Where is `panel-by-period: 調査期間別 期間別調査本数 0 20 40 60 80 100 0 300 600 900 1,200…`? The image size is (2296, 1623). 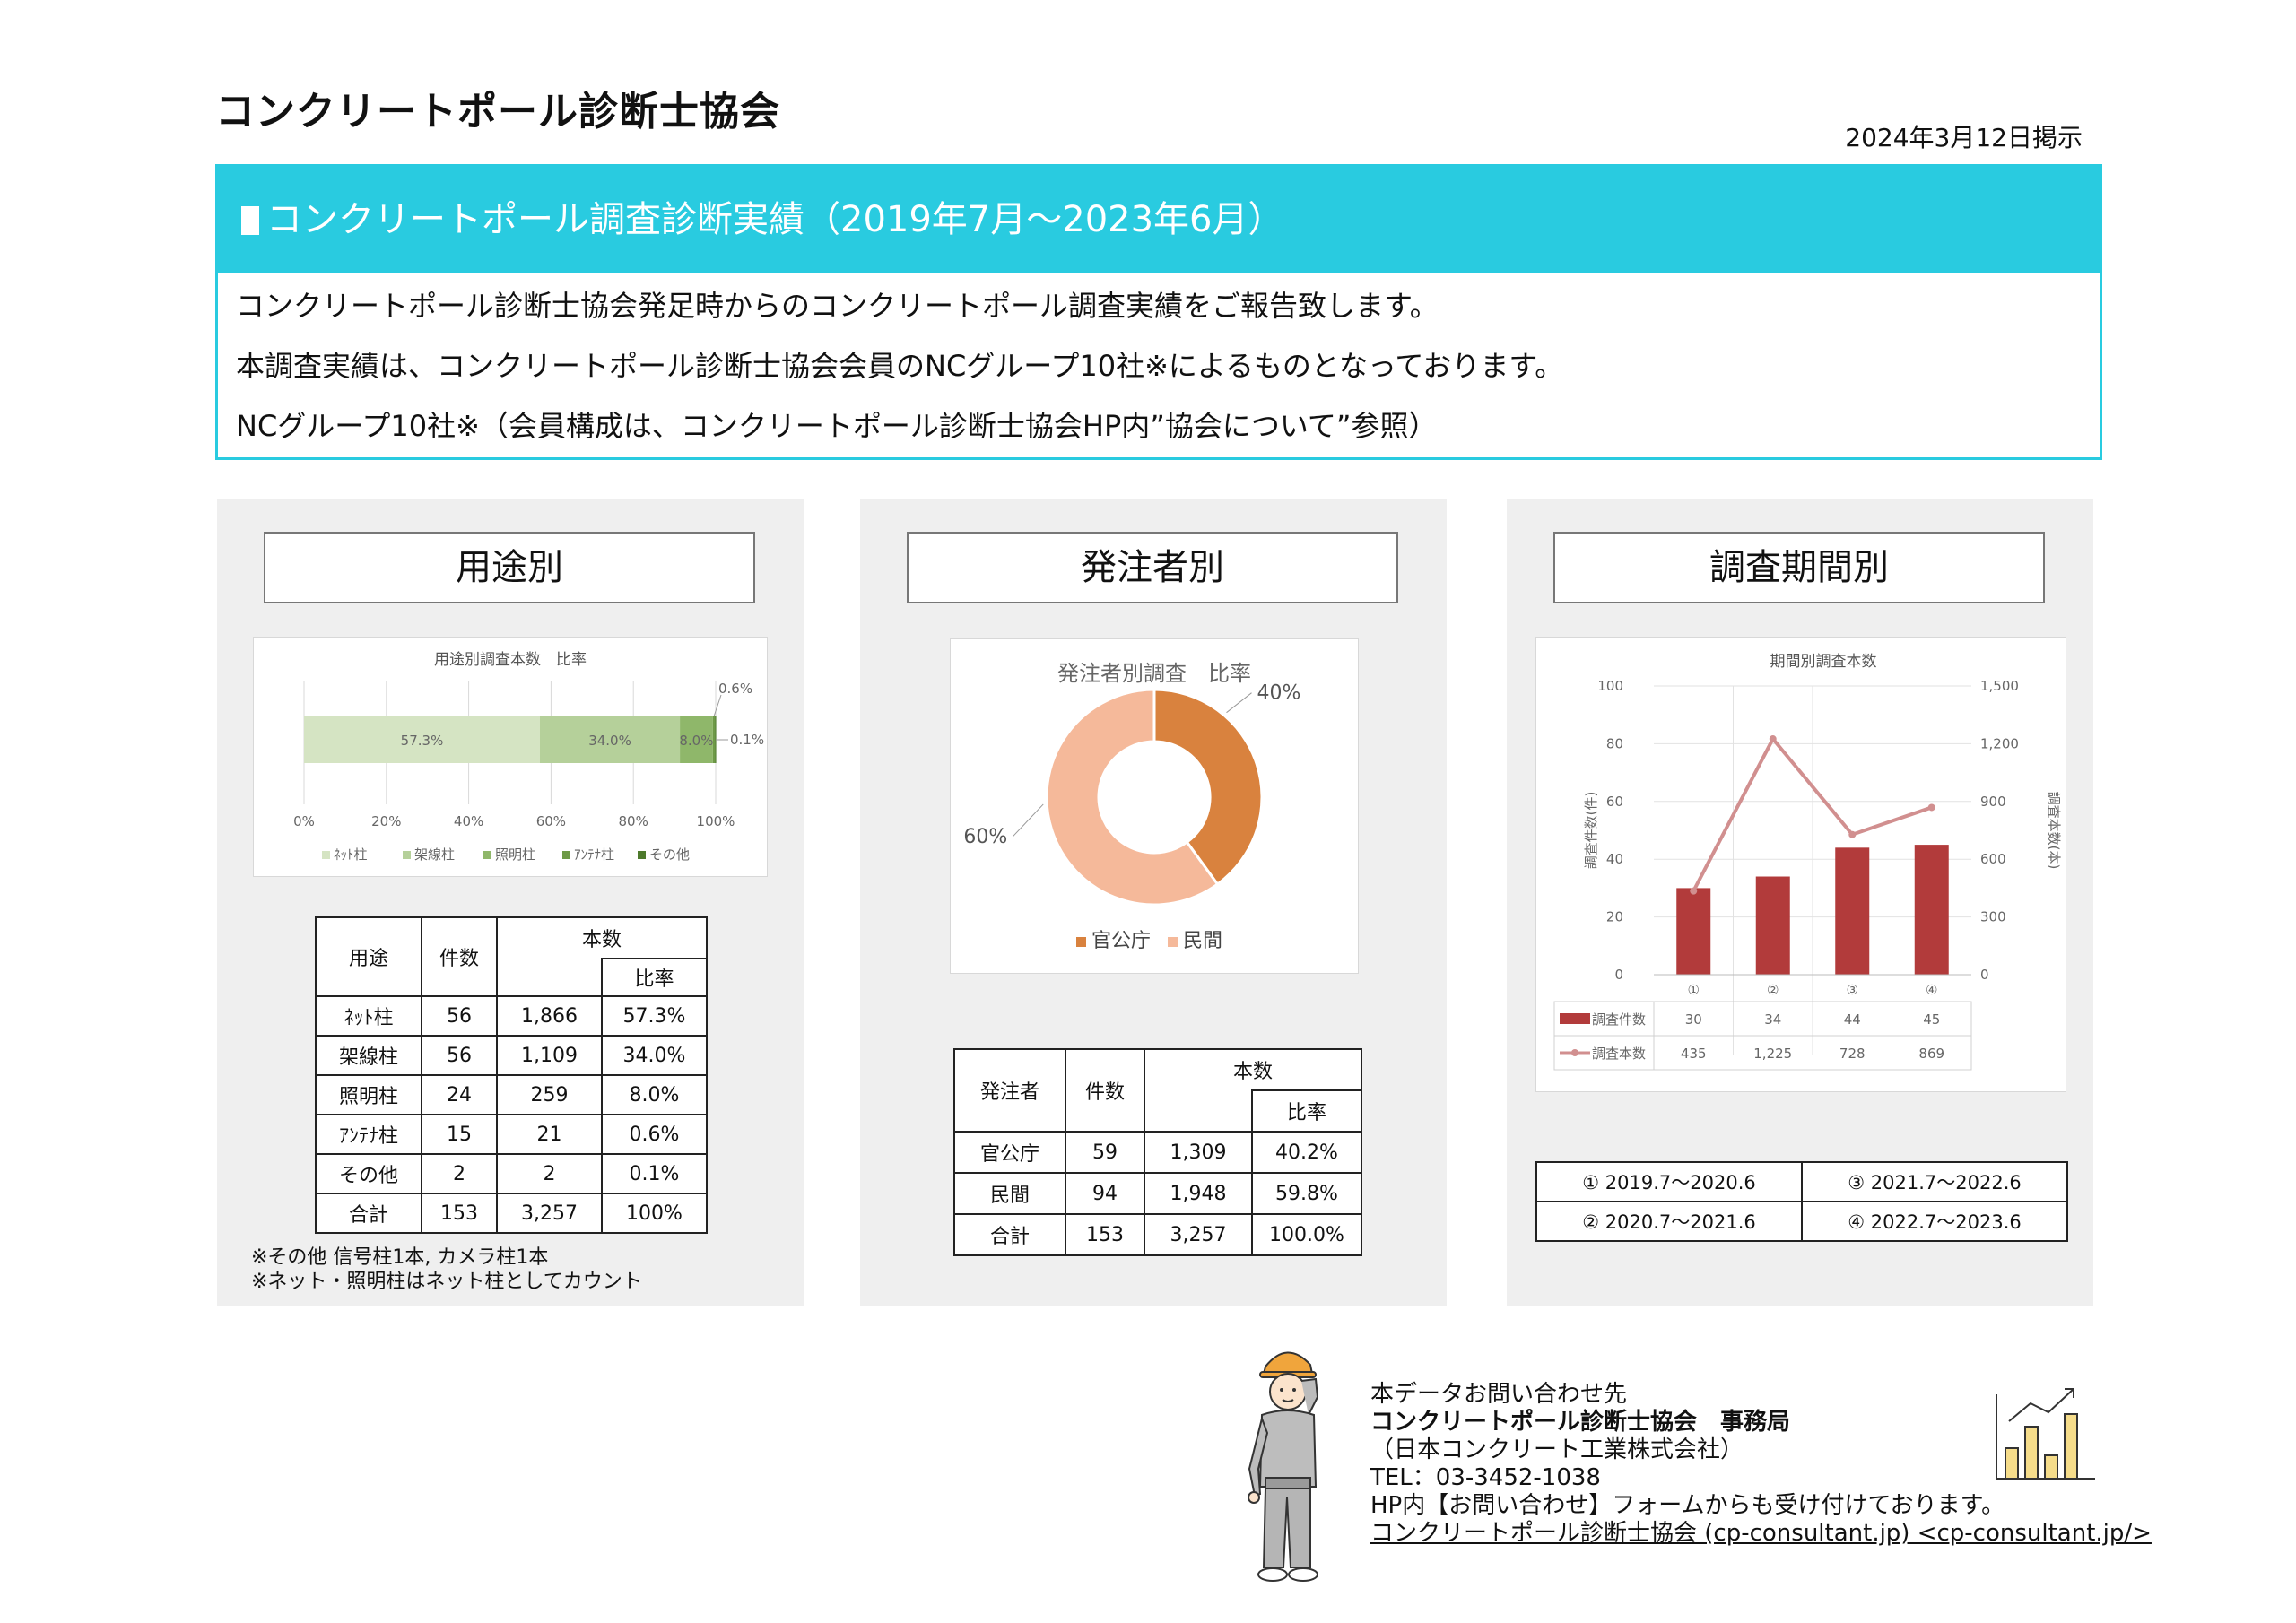 panel-by-period: 調査期間別 期間別調査本数 0 20 40 60 80 100 0 300 600 900 1,200… is located at coordinates (1800, 902).